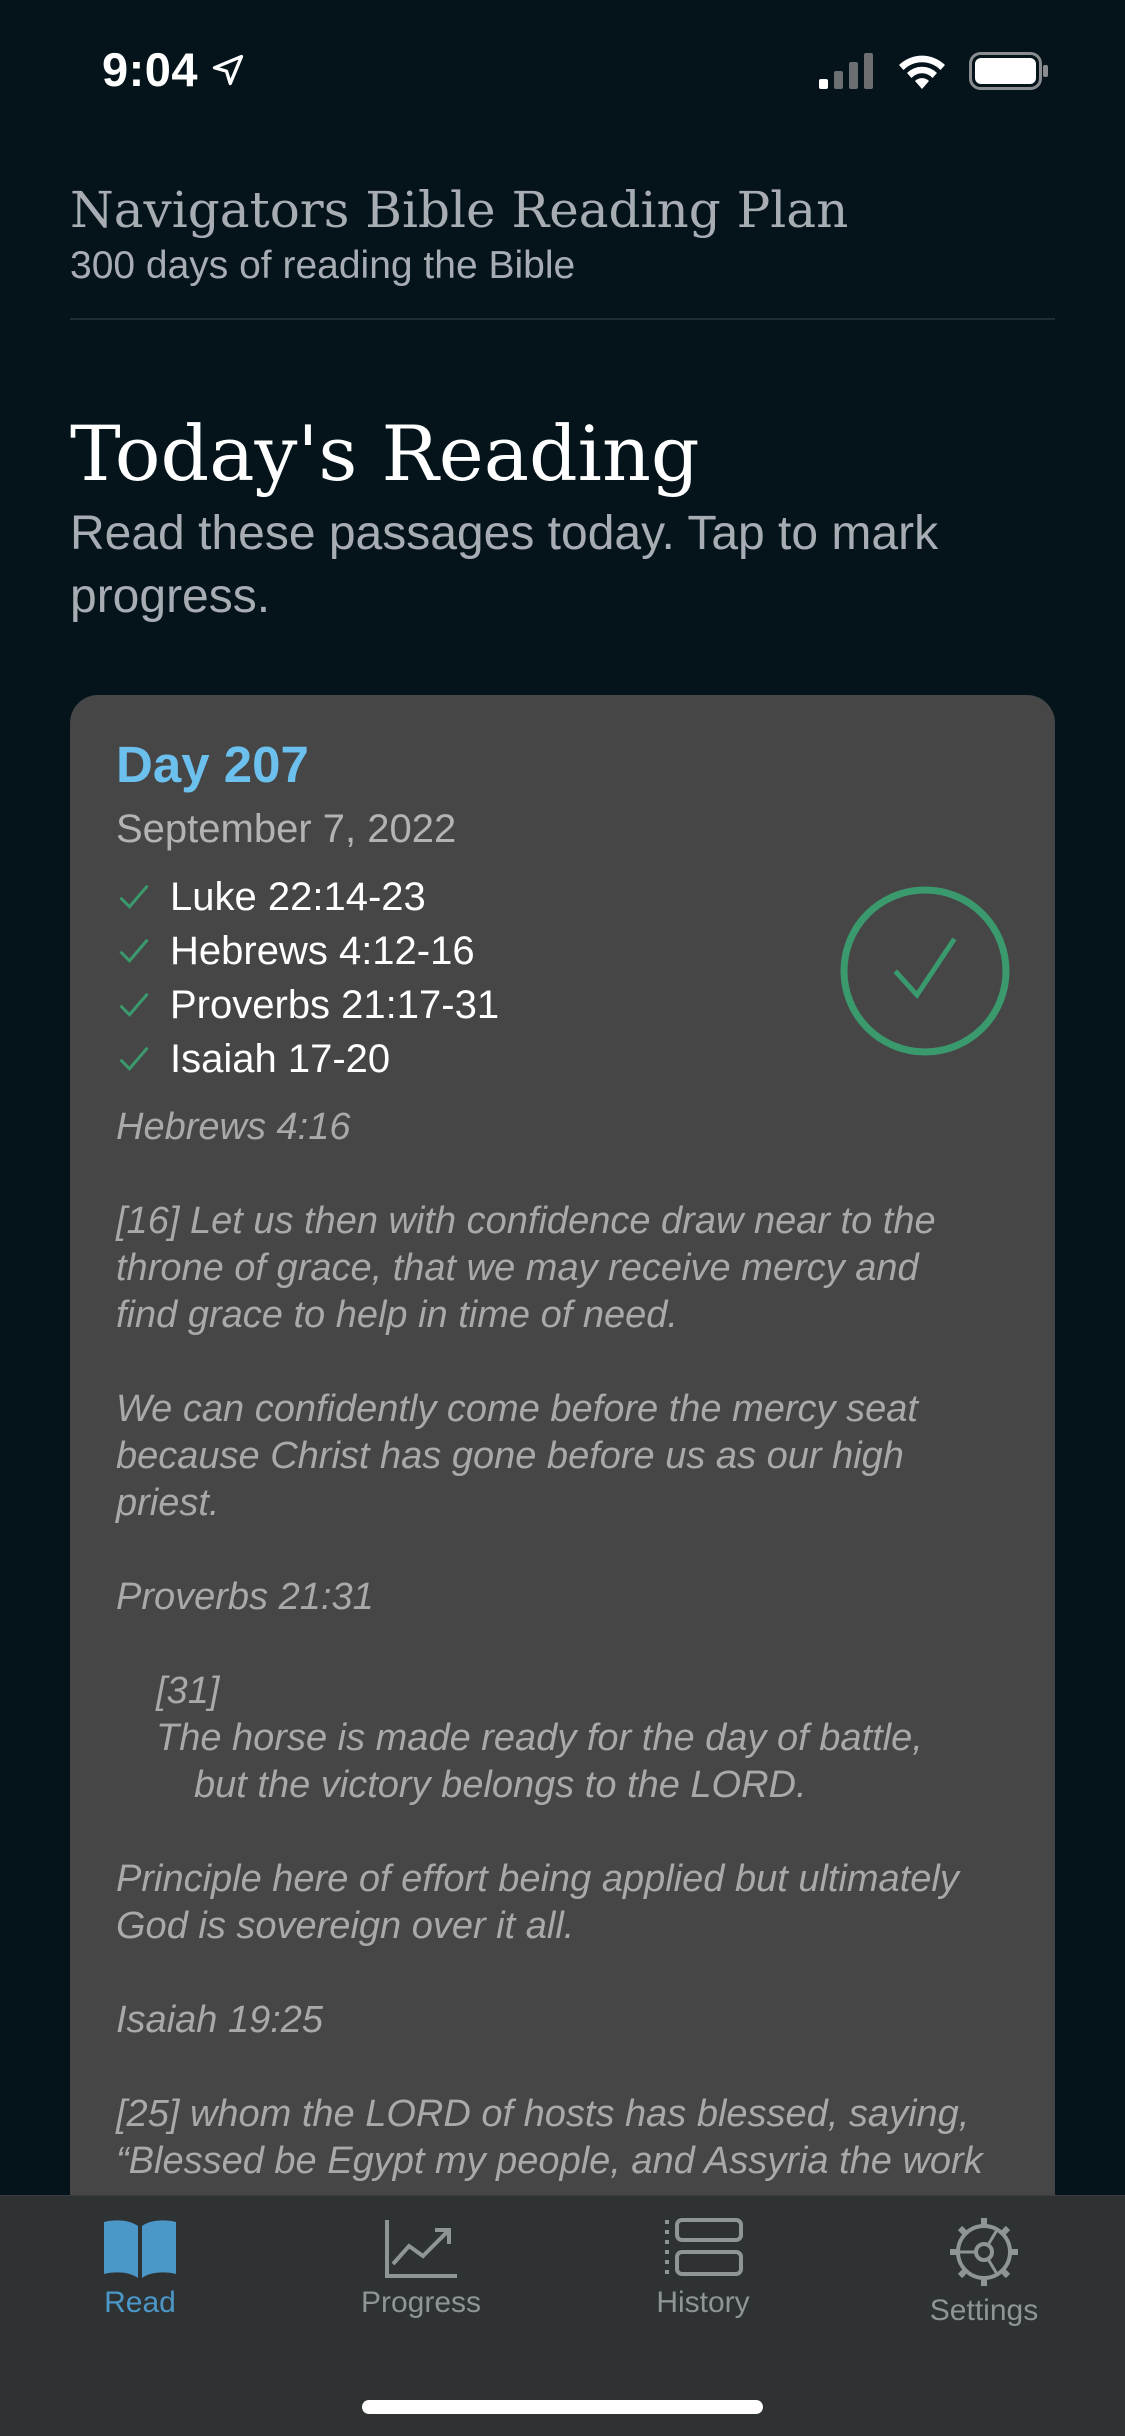 The image size is (1125, 2436). What do you see at coordinates (212, 764) in the screenshot?
I see `day-label: Day 207` at bounding box center [212, 764].